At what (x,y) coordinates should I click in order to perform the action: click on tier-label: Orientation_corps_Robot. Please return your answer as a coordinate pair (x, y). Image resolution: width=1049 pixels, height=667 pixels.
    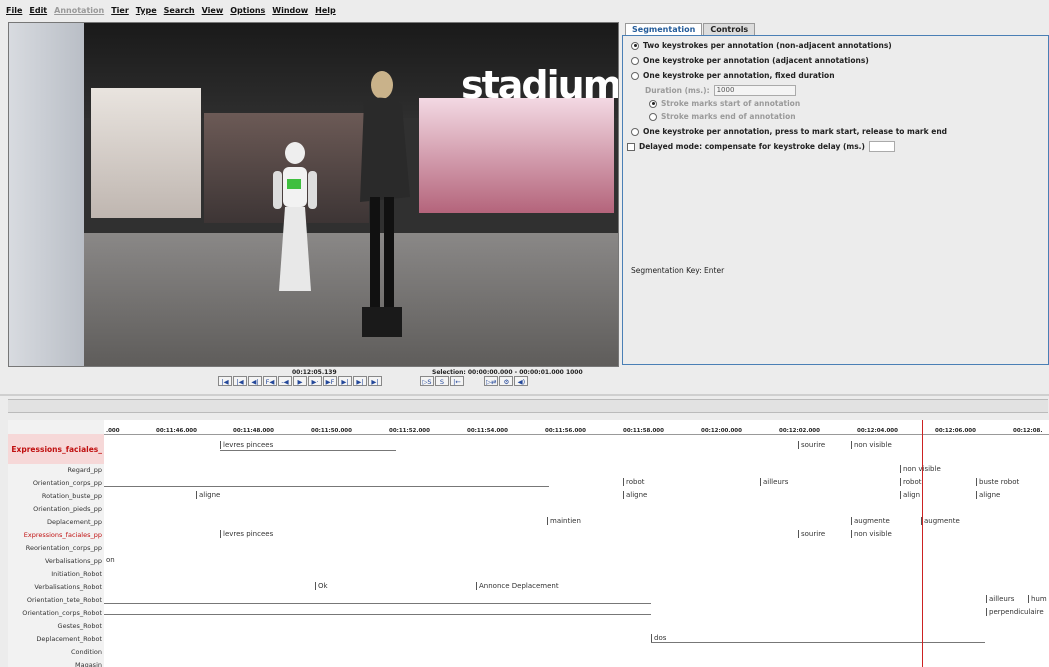
    Looking at the image, I should click on (62, 613).